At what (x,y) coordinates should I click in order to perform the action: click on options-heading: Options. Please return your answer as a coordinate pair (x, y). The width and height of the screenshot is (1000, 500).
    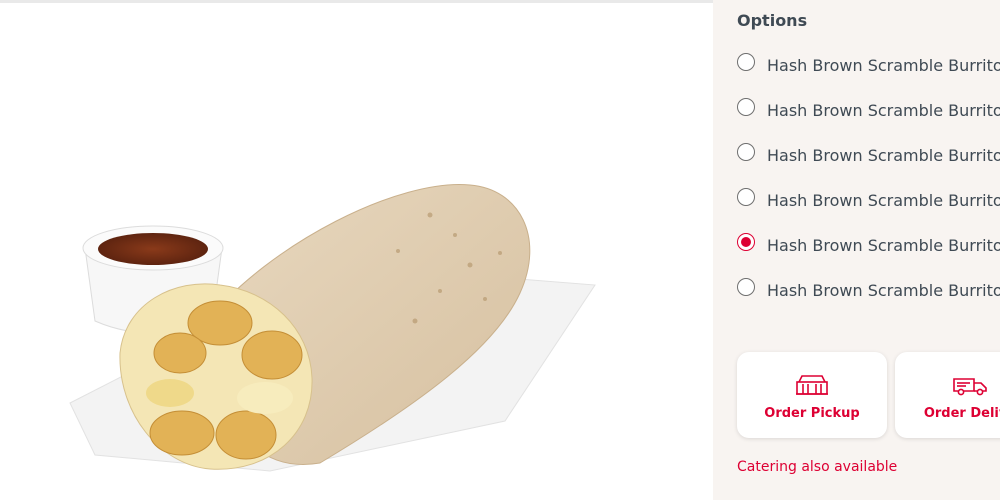
    Looking at the image, I should click on (772, 20).